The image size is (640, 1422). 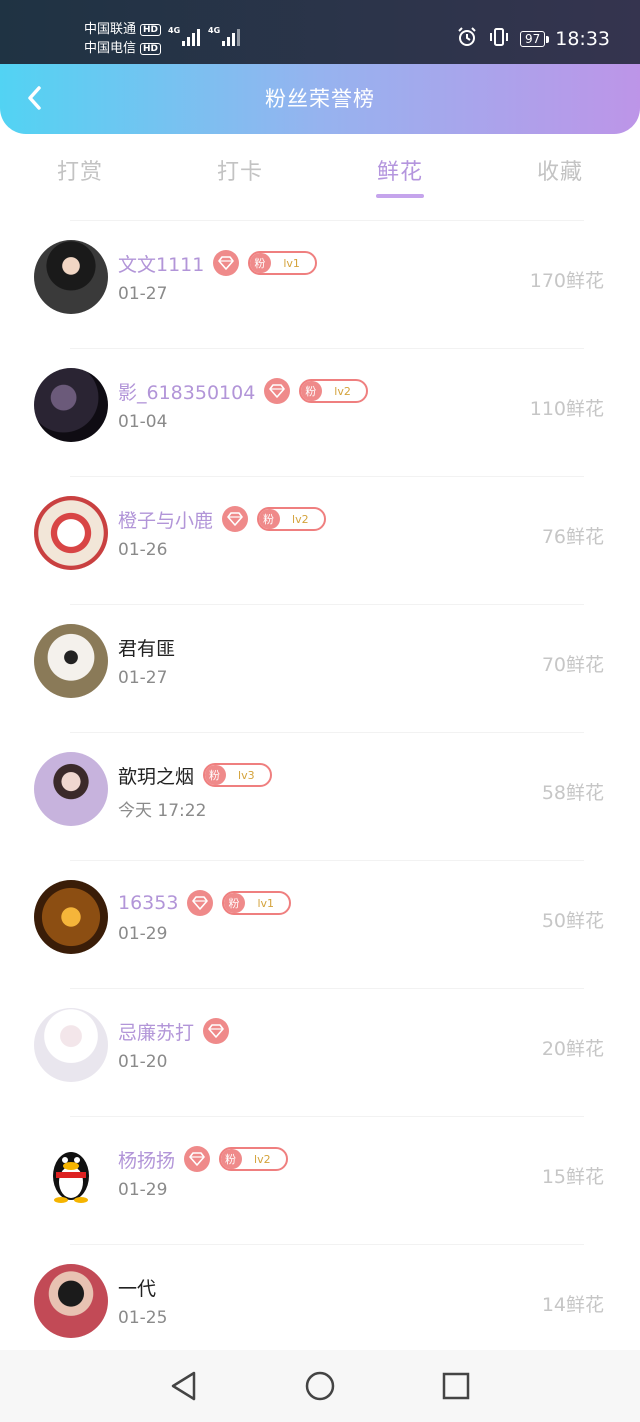 I want to click on tab-flowers: 鲜花, so click(x=400, y=175).